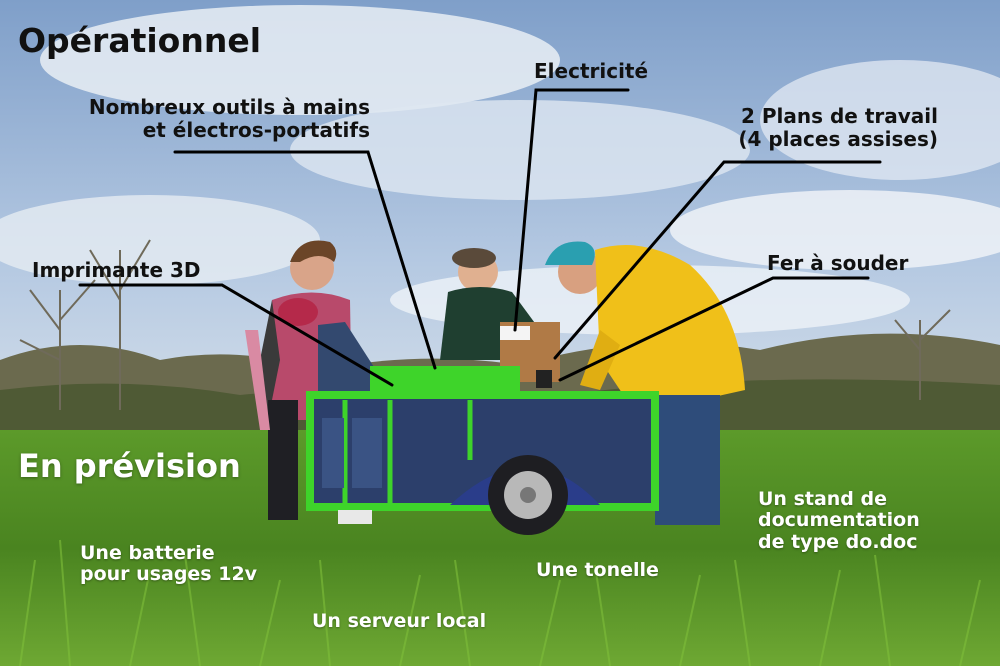 This screenshot has width=1000, height=666. Describe the element at coordinates (399, 621) in the screenshot. I see `label-local-server: Un serveur local` at that location.